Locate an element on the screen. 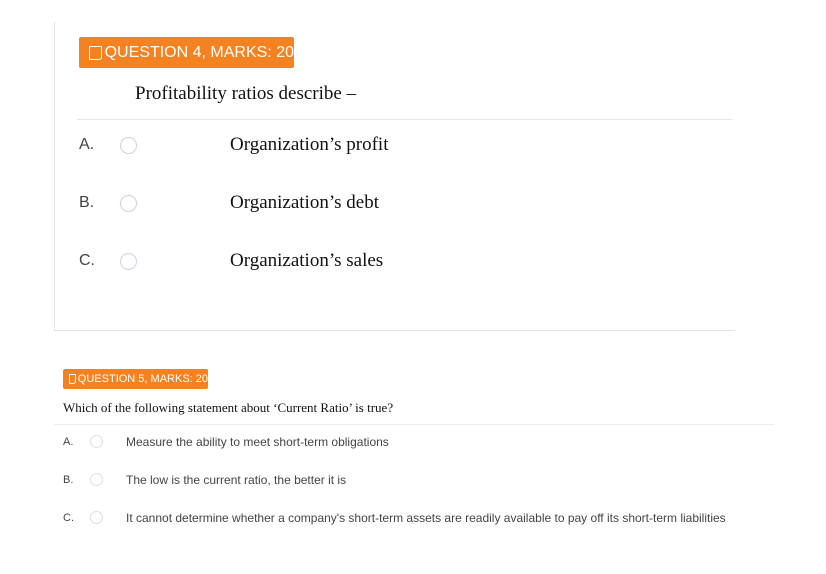  option-text: Organization’s profit is located at coordinates (309, 144).